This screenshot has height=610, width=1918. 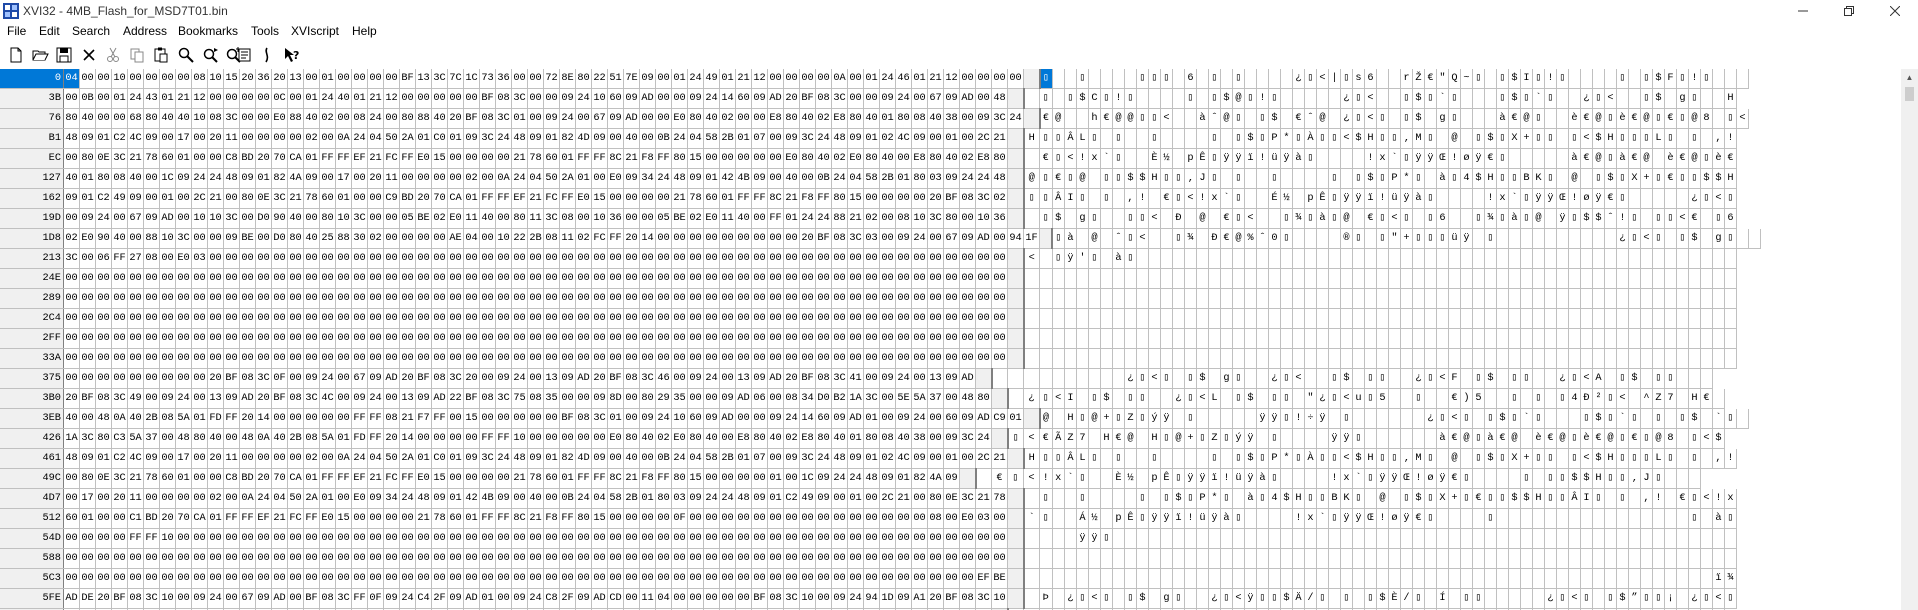 What do you see at coordinates (599, 238) in the screenshot?
I see `hex-byte: FC` at bounding box center [599, 238].